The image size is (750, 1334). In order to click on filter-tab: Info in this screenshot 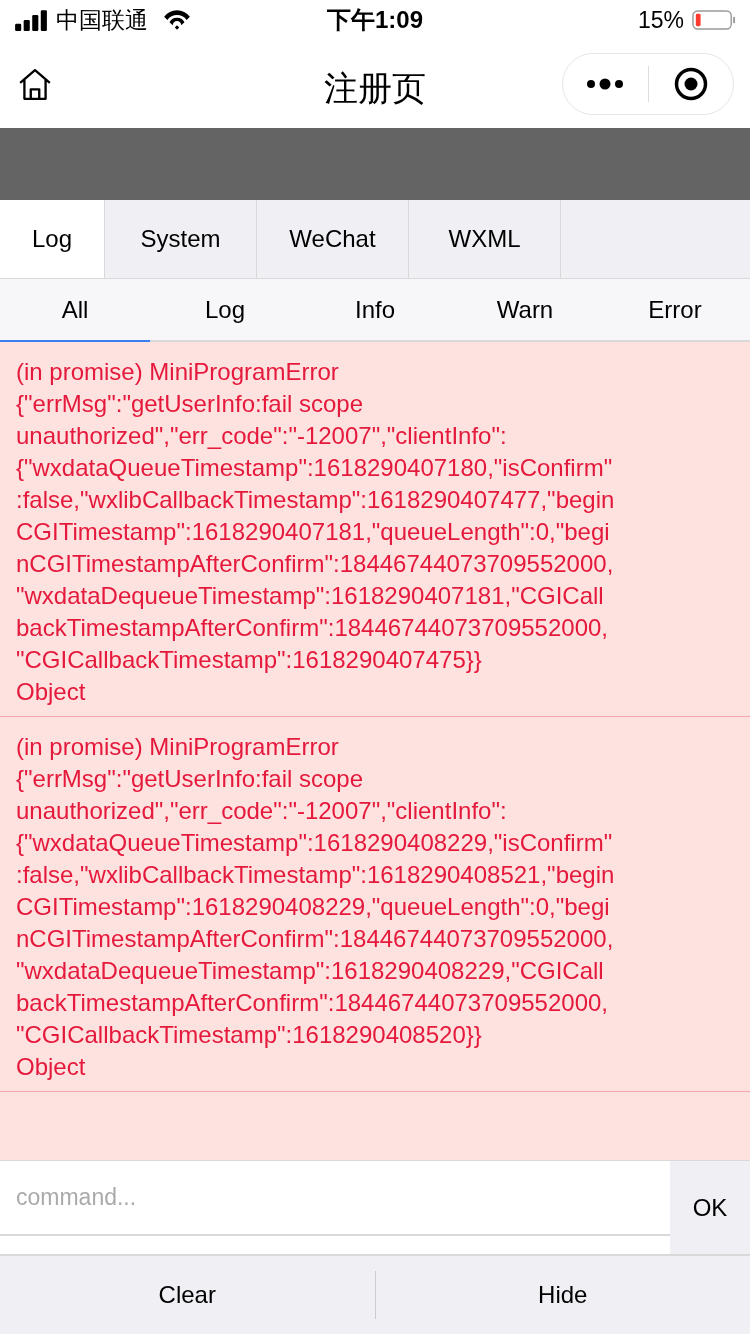, I will do `click(375, 310)`.